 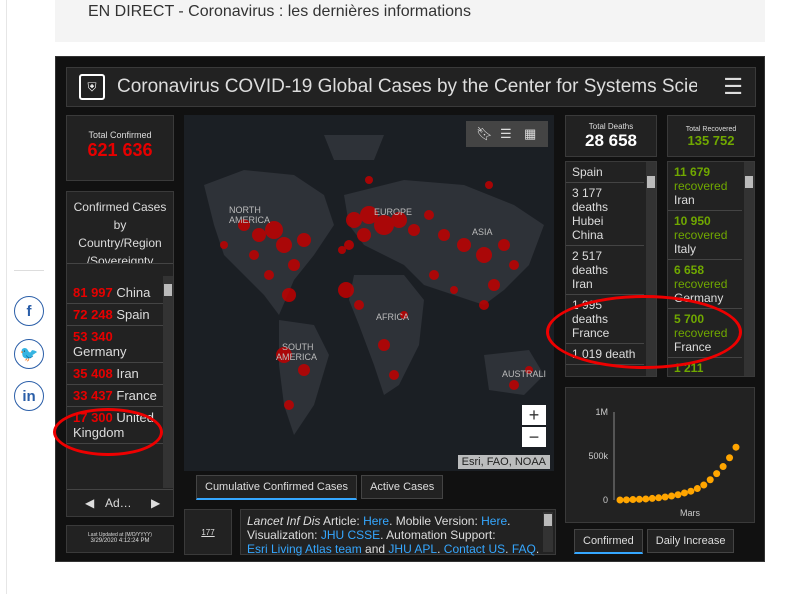 I want to click on facebook-share-button: f, so click(x=29, y=311).